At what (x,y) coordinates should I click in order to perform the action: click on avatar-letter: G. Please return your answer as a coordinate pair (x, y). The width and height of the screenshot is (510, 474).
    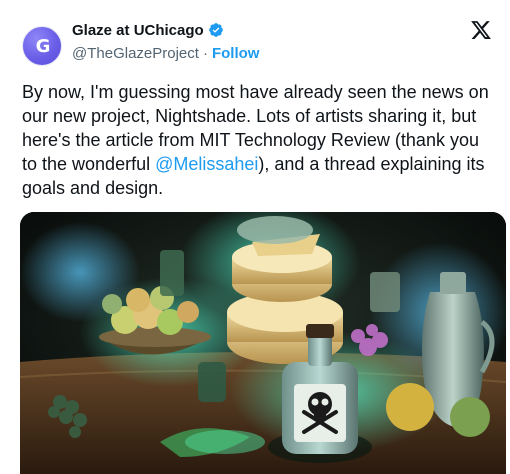
    Looking at the image, I should click on (43, 46).